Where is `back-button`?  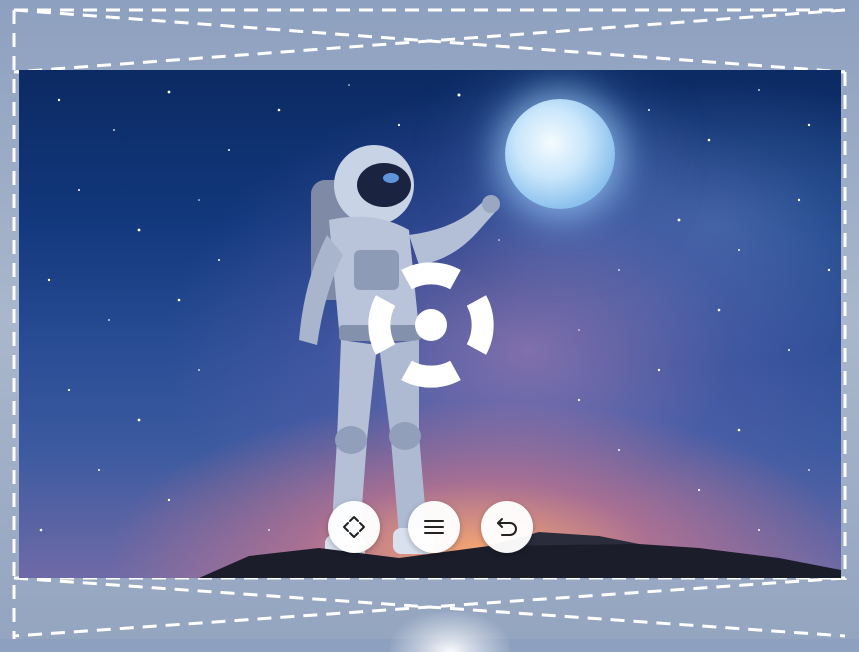
back-button is located at coordinates (507, 527).